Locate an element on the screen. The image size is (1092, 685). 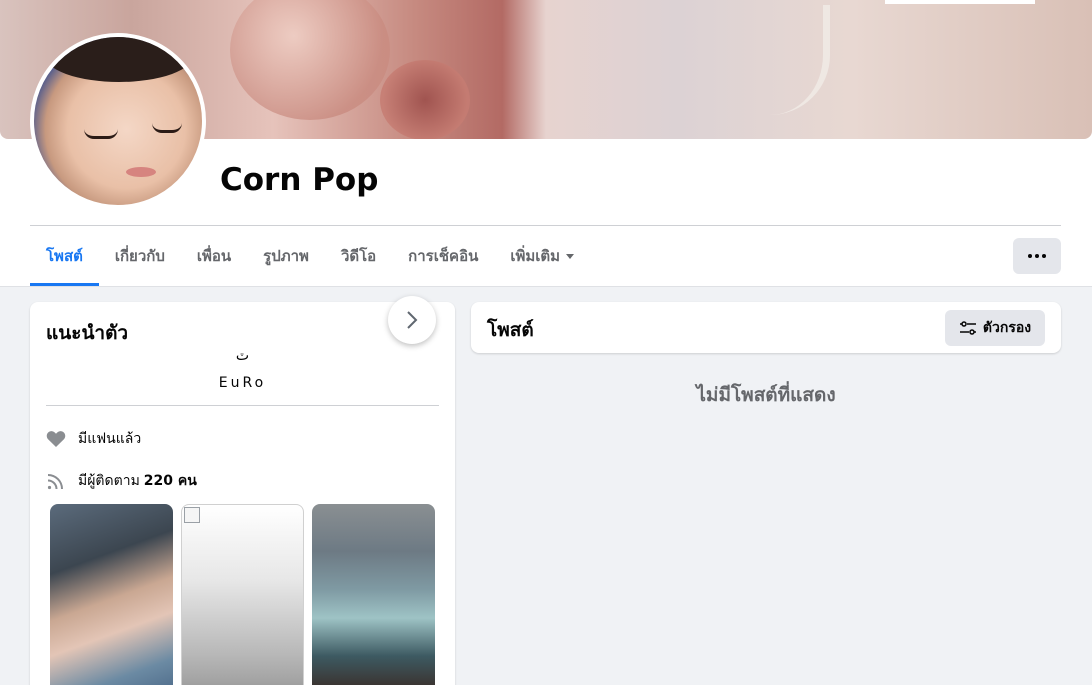
profile-name: Corn Pop is located at coordinates (299, 180).